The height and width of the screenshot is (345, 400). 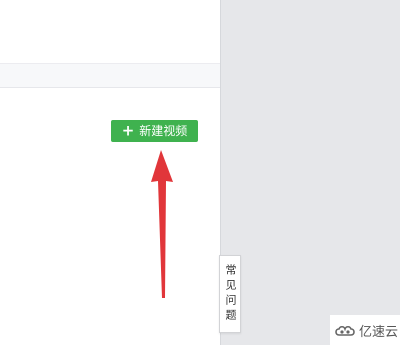 What do you see at coordinates (163, 131) in the screenshot?
I see `new-video-label: 新建视频` at bounding box center [163, 131].